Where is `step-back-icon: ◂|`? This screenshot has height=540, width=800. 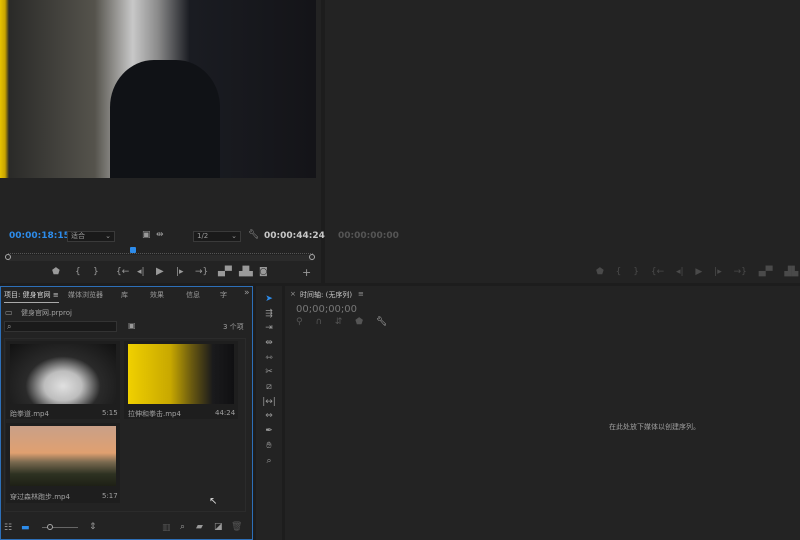
step-back-icon: ◂| is located at coordinates (141, 272).